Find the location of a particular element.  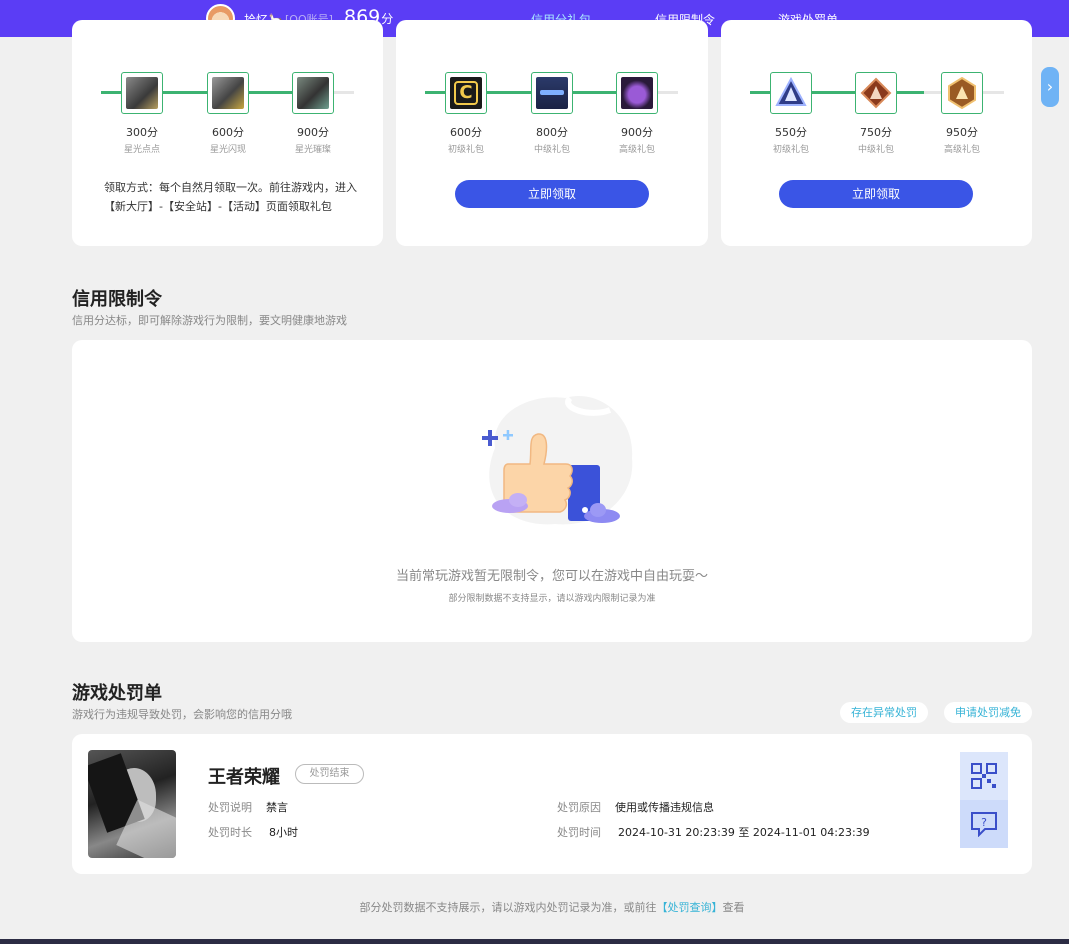

penalty-section-subtitle: 游戏行为违规导致处罚，会影响您的信用分哦 is located at coordinates (182, 714).